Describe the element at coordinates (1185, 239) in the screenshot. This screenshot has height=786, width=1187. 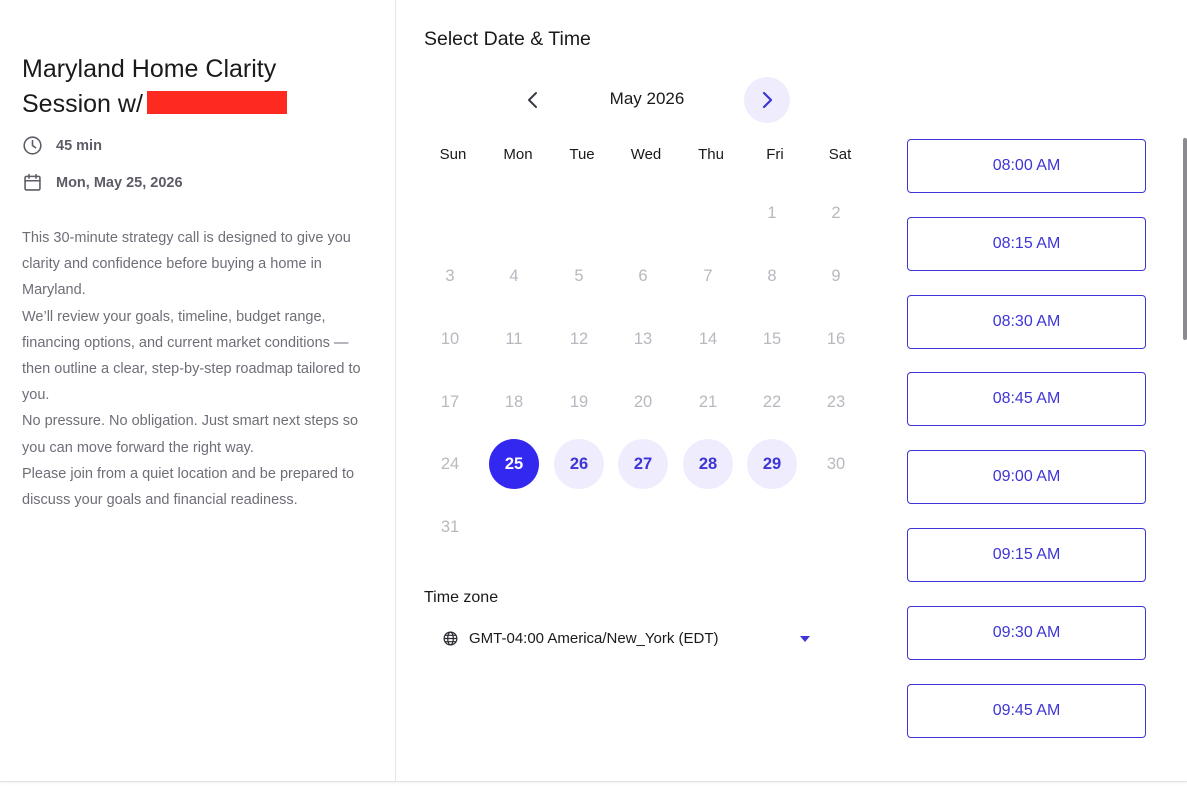
I see `slot-list-scrollbar` at that location.